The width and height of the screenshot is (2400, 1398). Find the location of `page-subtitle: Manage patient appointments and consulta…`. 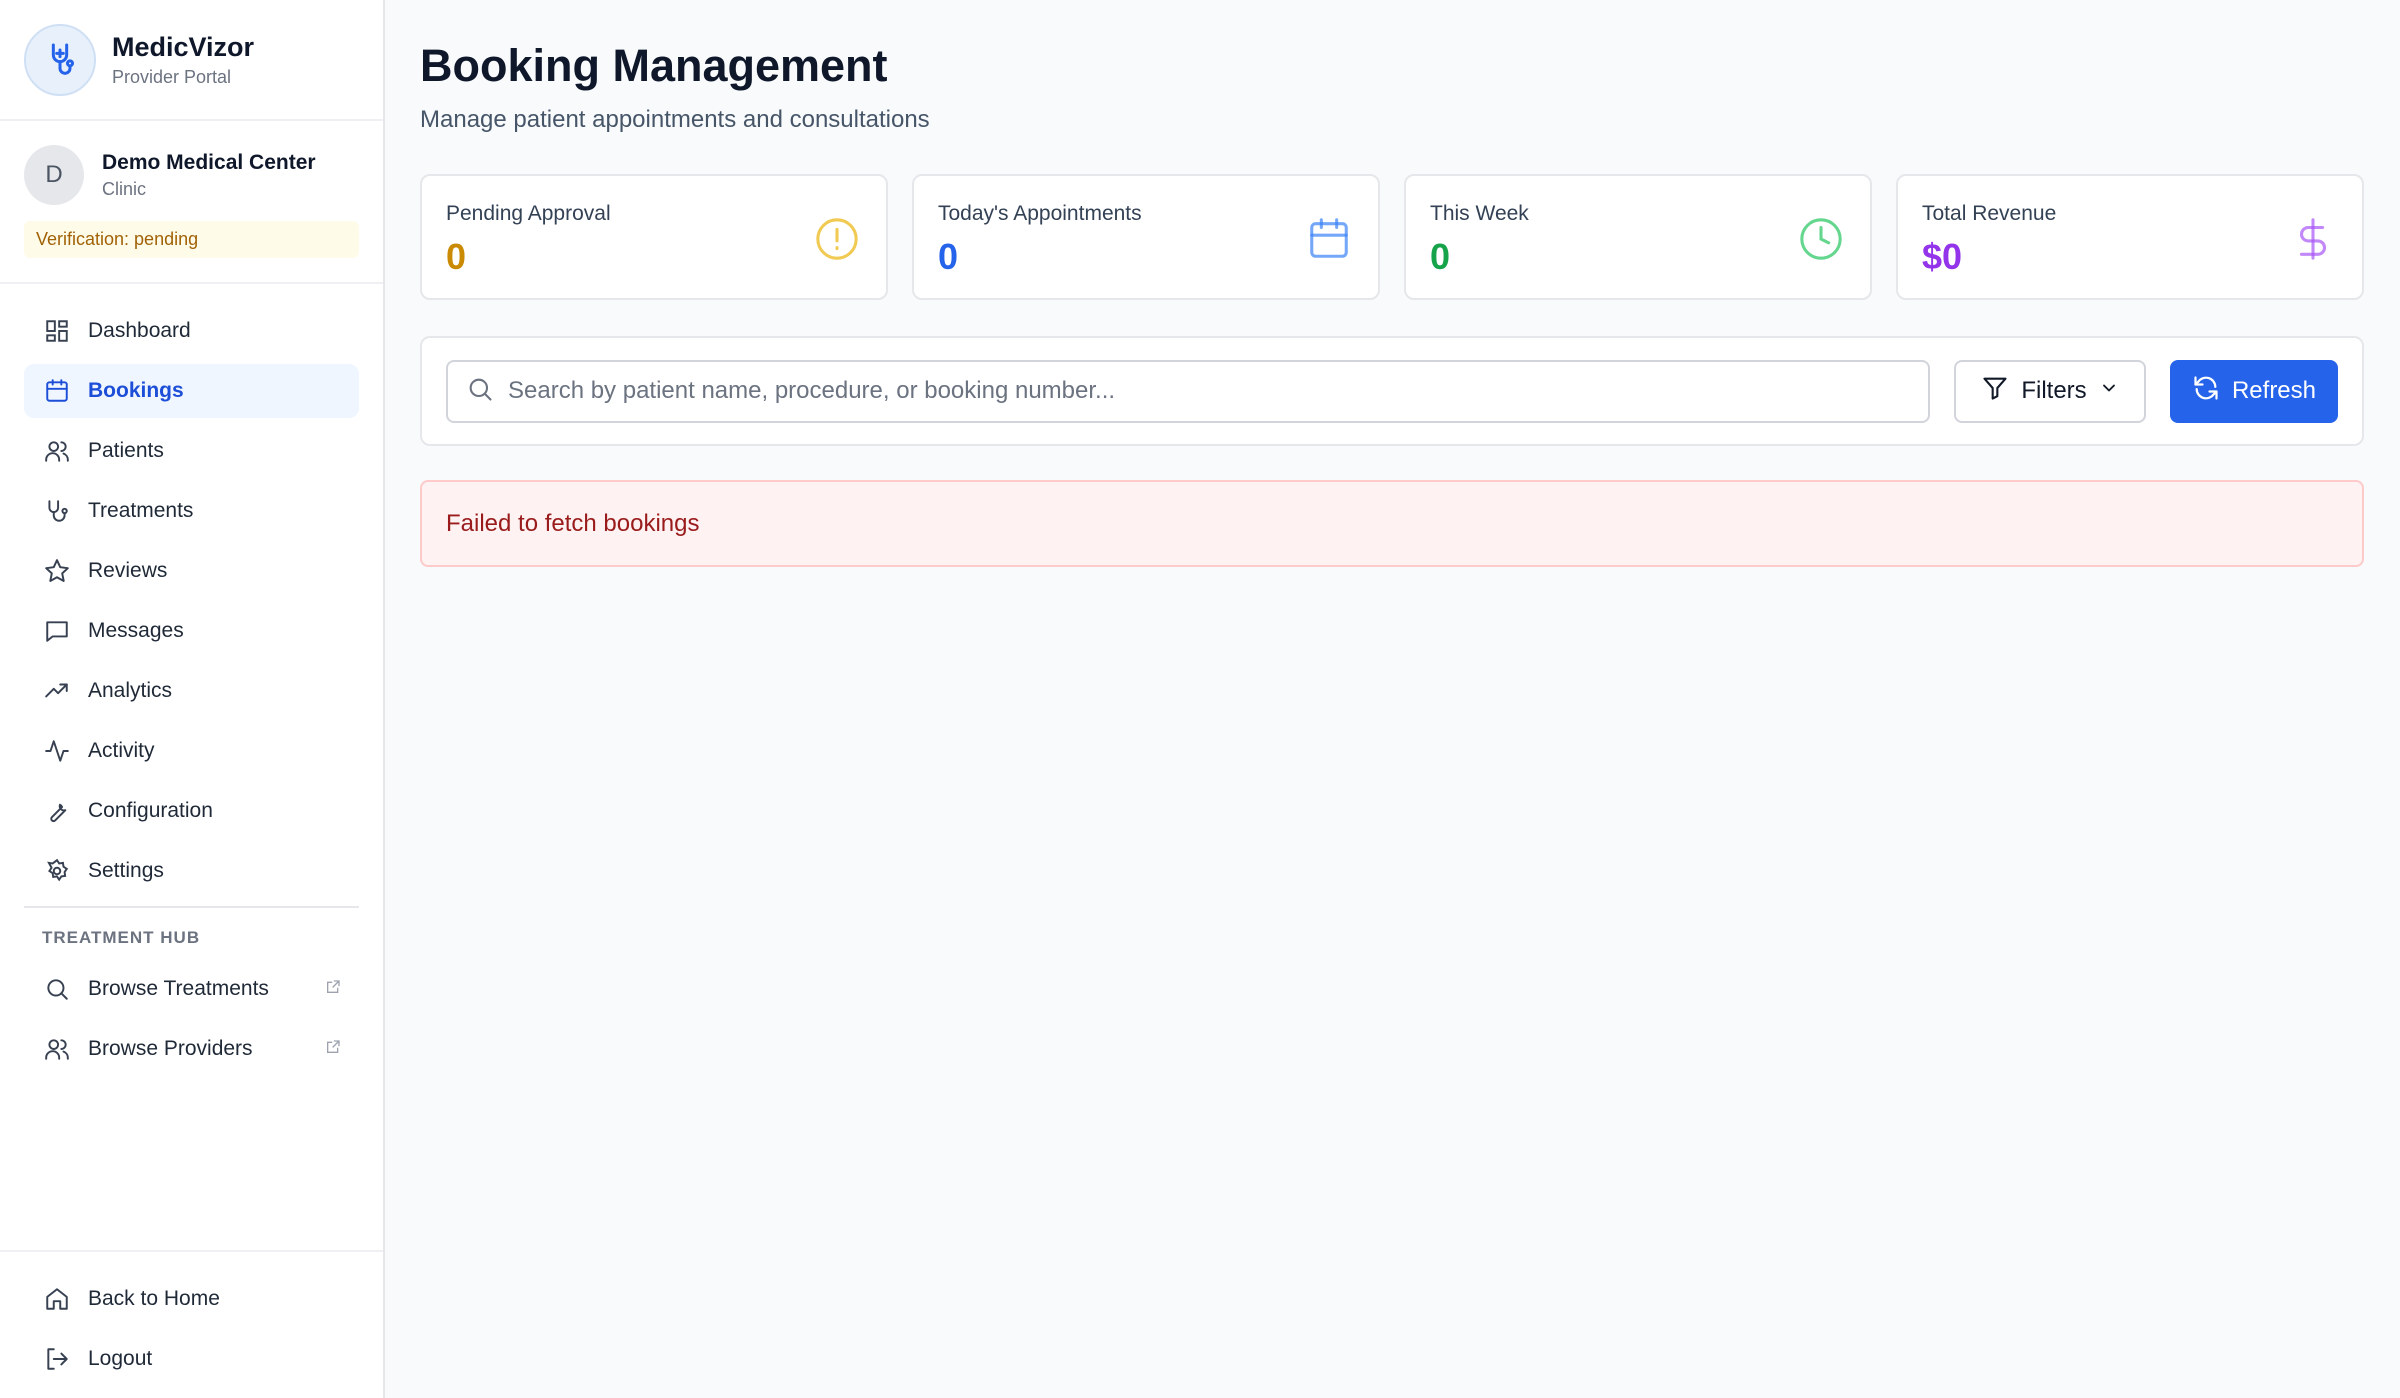

page-subtitle: Manage patient appointments and consulta… is located at coordinates (675, 119).